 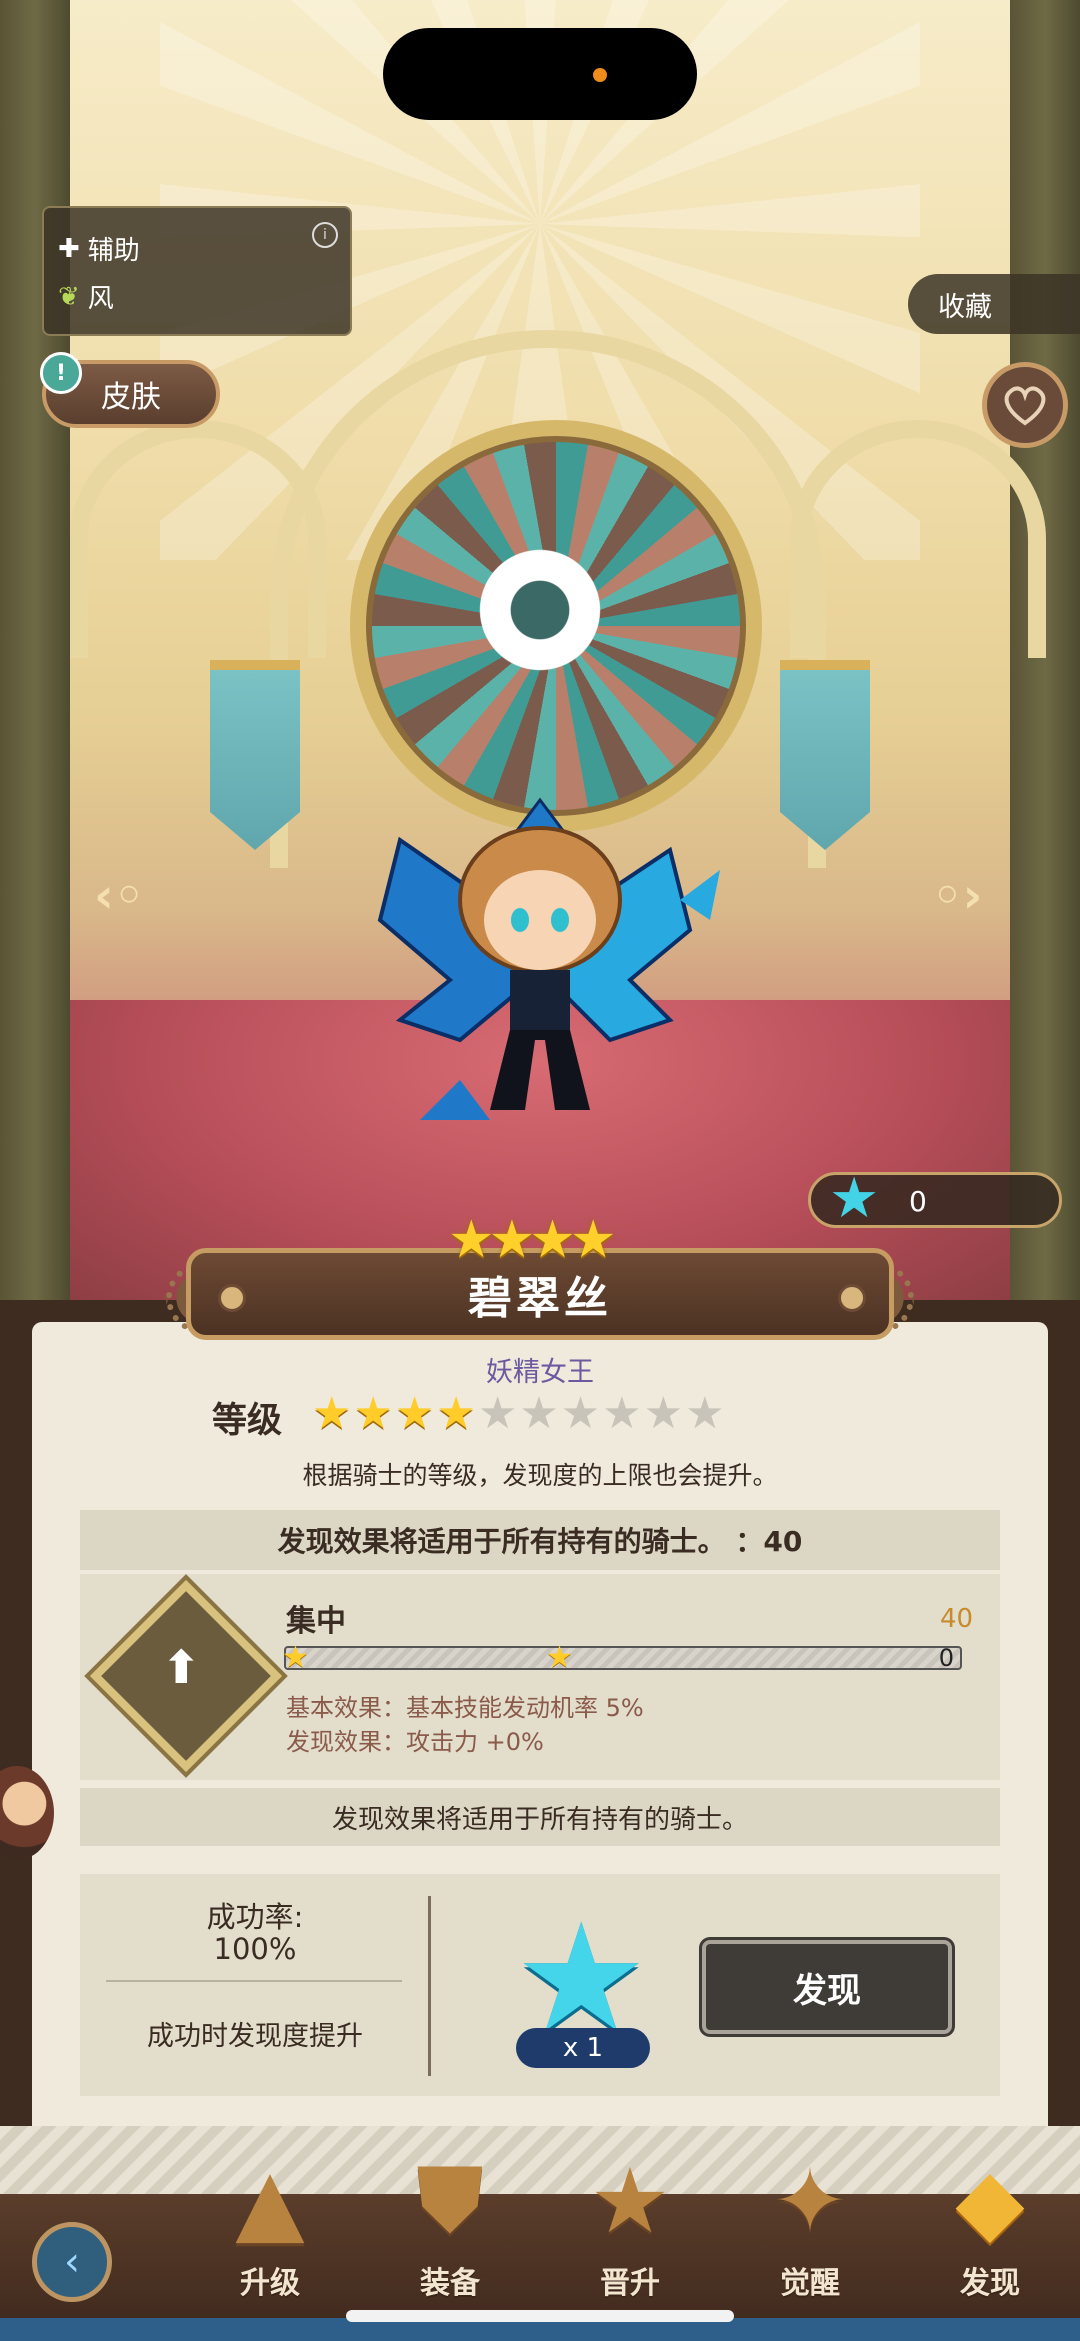 I want to click on star-currency-counter: ★ 0, so click(x=935, y=1198).